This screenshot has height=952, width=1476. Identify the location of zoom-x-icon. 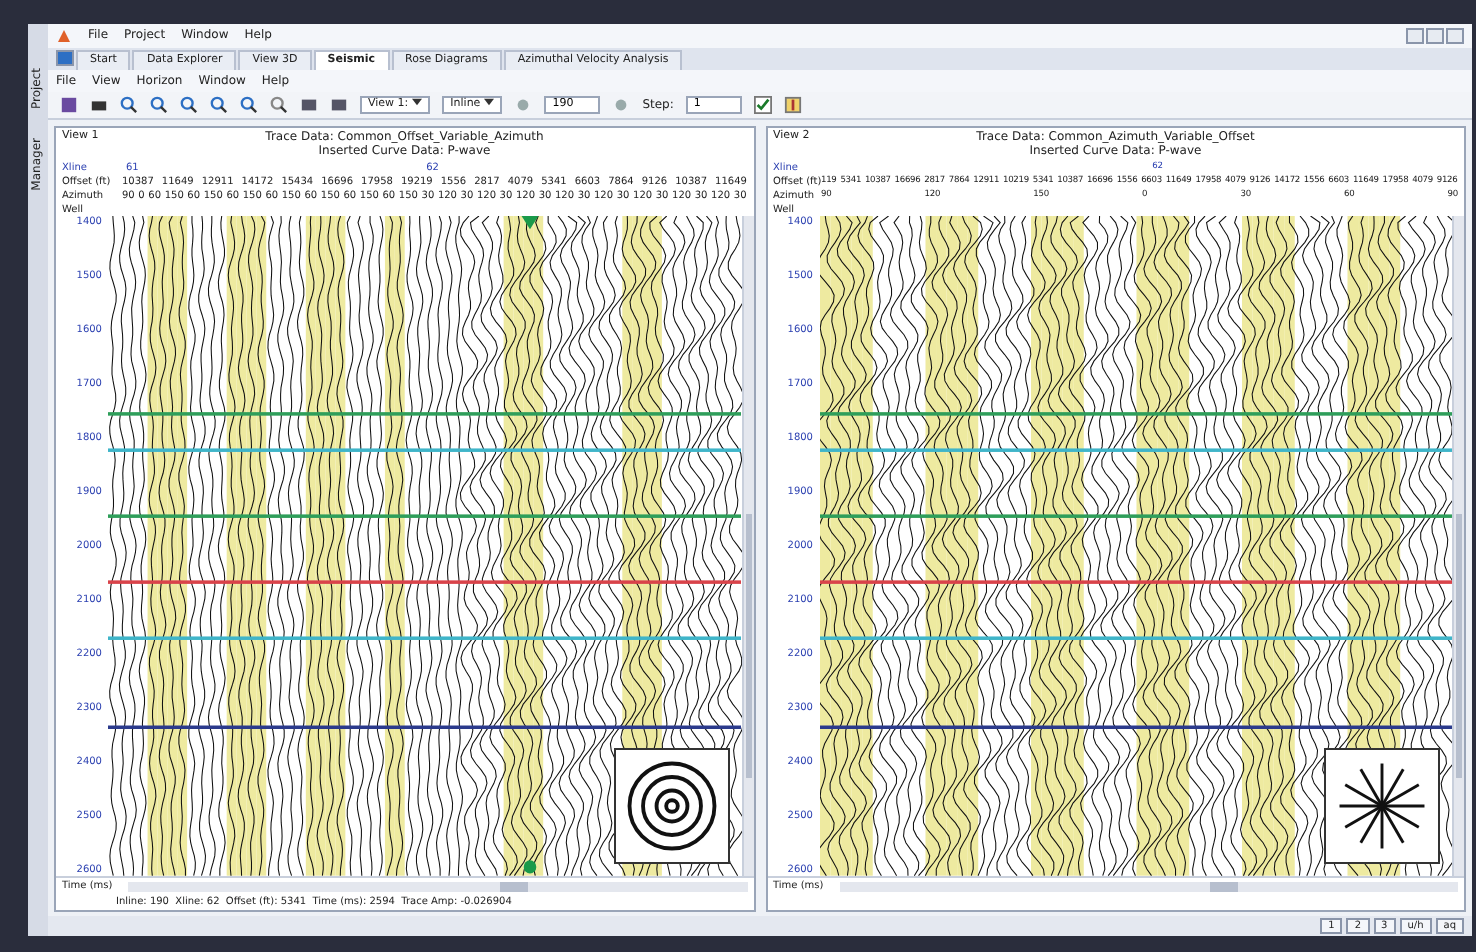
(219, 104).